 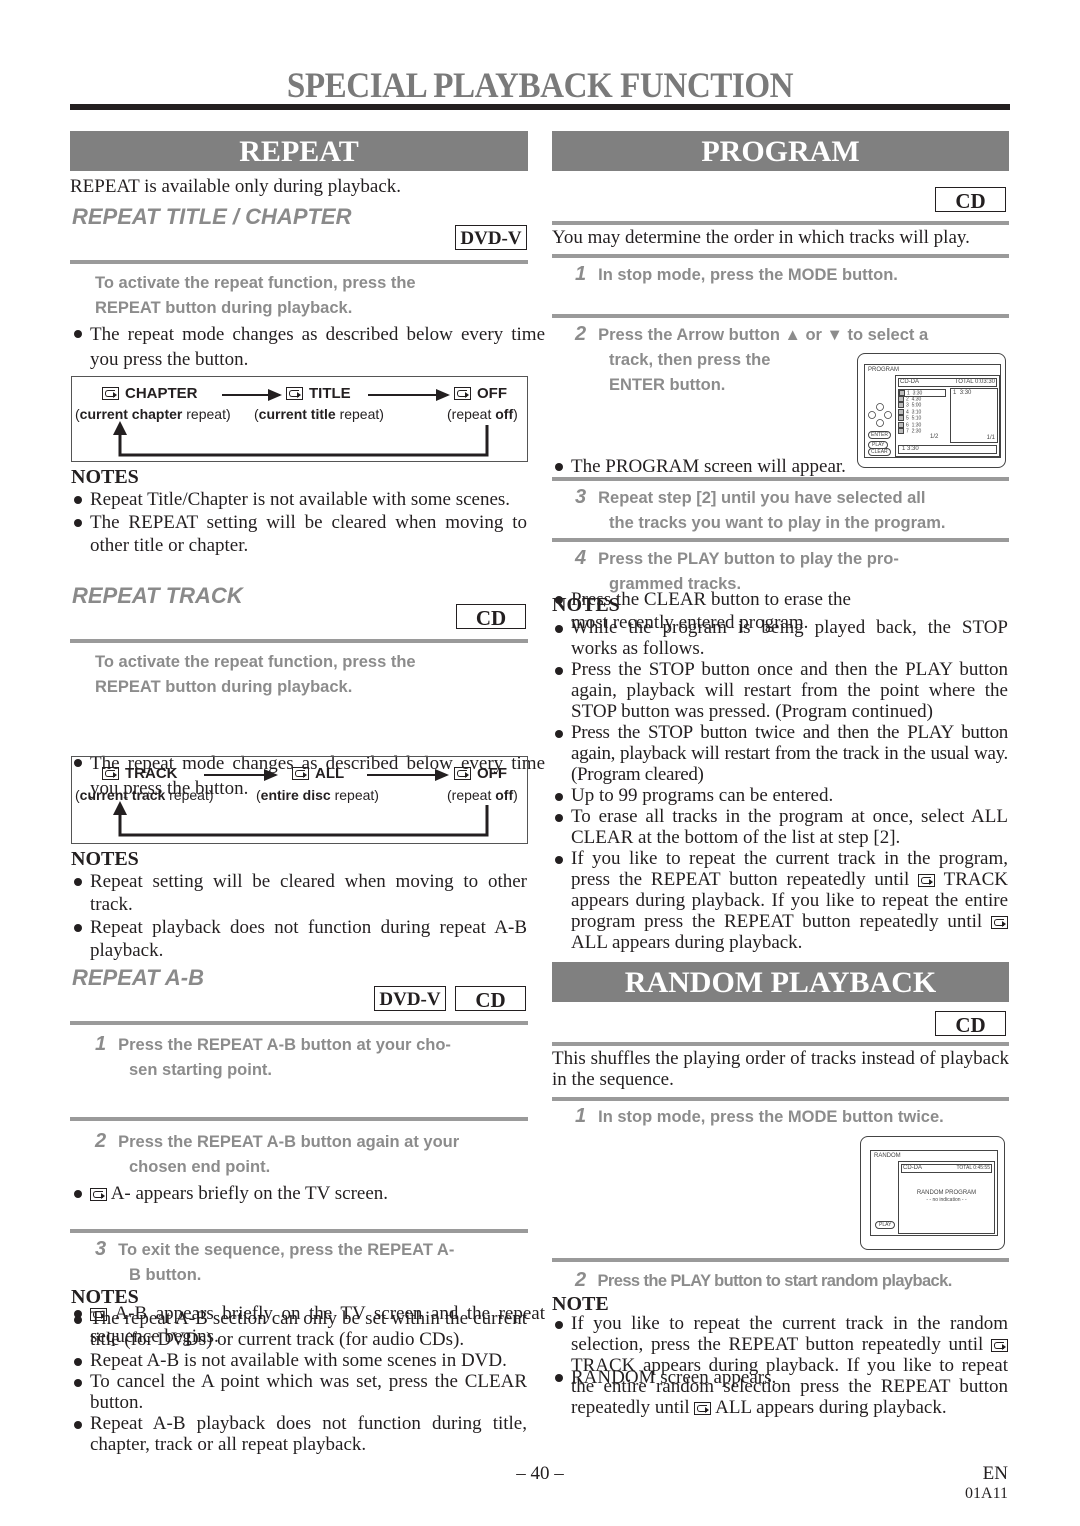 I want to click on repeat-title-chapter-subheading: REPEAT TITLE / CHAPTER, so click(x=212, y=216).